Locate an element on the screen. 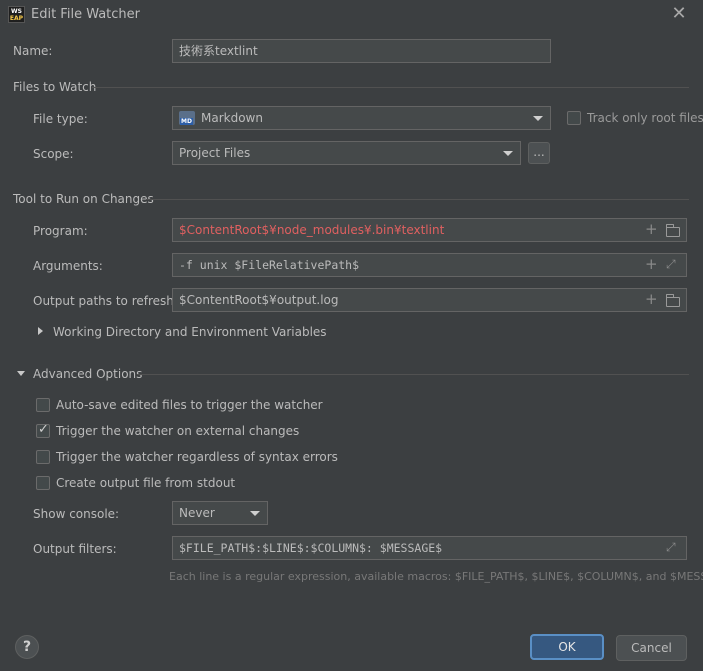  scope-value: Project Files is located at coordinates (215, 153).